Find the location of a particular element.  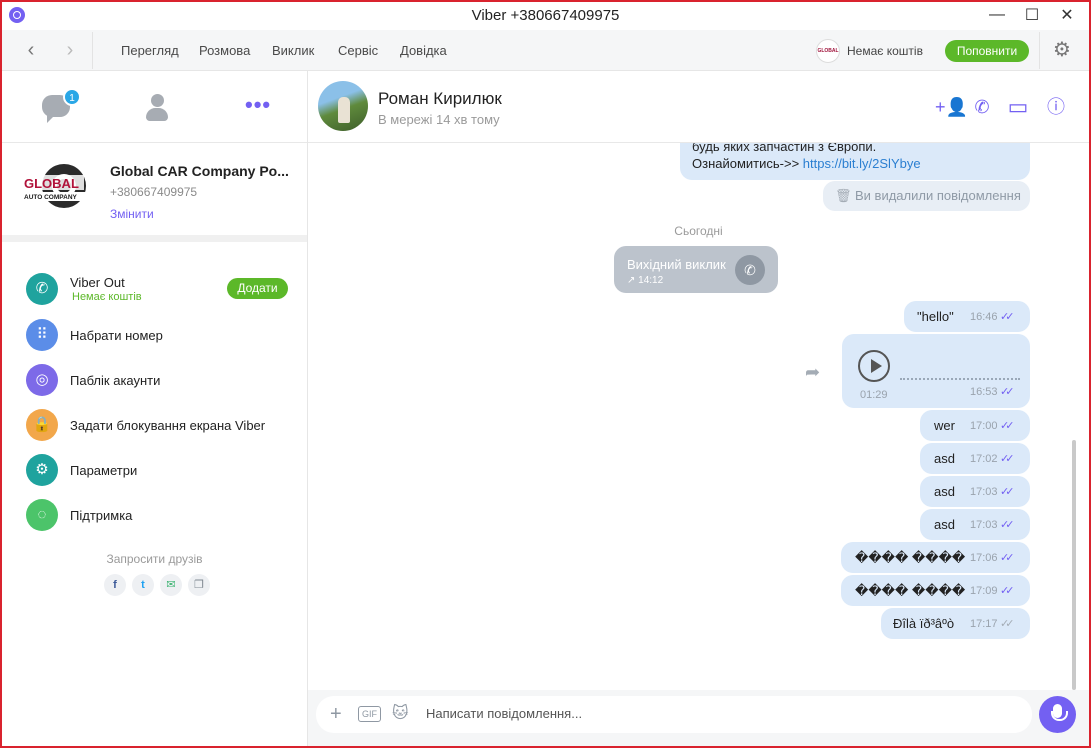

forward-icon: ➦ is located at coordinates (812, 372).